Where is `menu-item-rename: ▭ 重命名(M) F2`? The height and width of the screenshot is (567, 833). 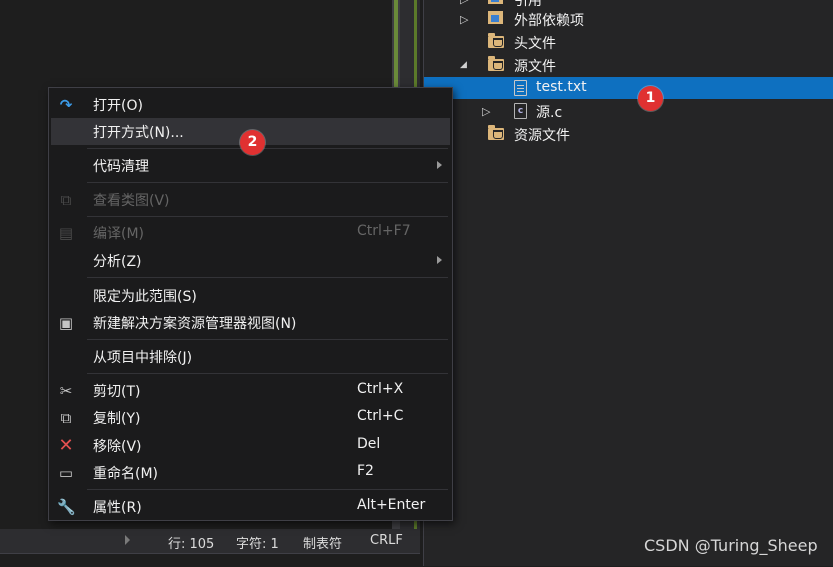 menu-item-rename: ▭ 重命名(M) F2 is located at coordinates (250, 472).